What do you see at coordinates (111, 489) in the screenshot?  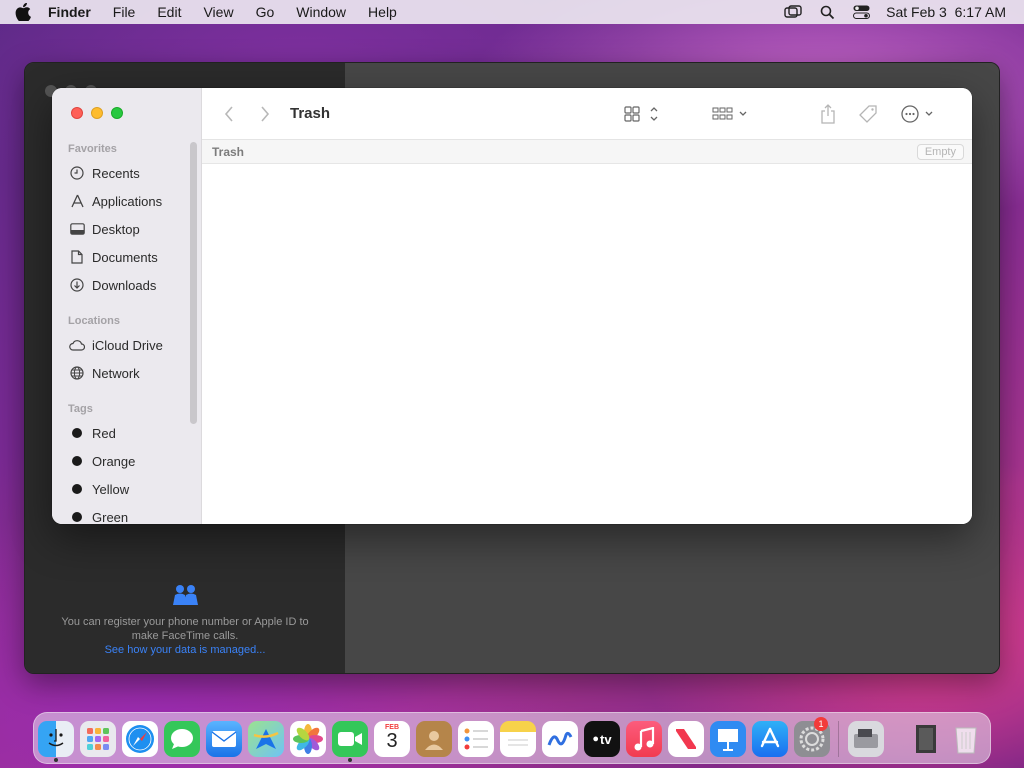 I see `sidebar-item-label: Yellow` at bounding box center [111, 489].